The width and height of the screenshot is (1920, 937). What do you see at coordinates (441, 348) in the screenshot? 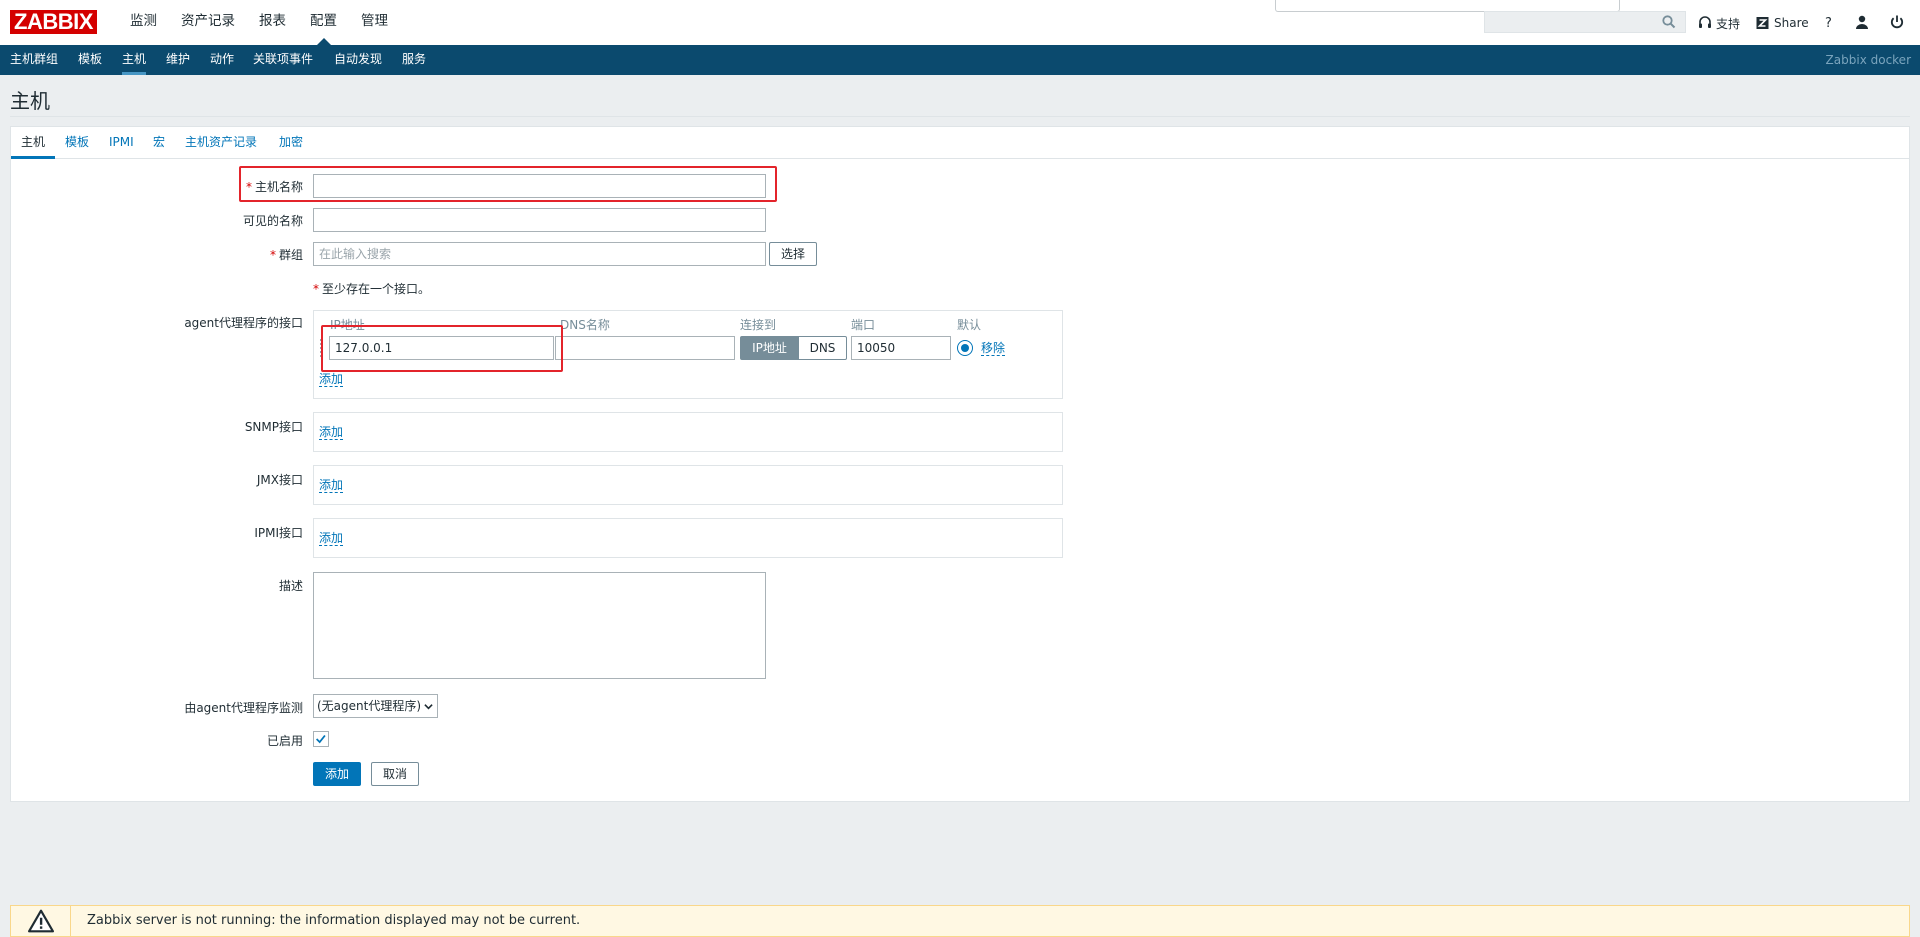
I see `agent-ip-input: 127.0.0.1` at bounding box center [441, 348].